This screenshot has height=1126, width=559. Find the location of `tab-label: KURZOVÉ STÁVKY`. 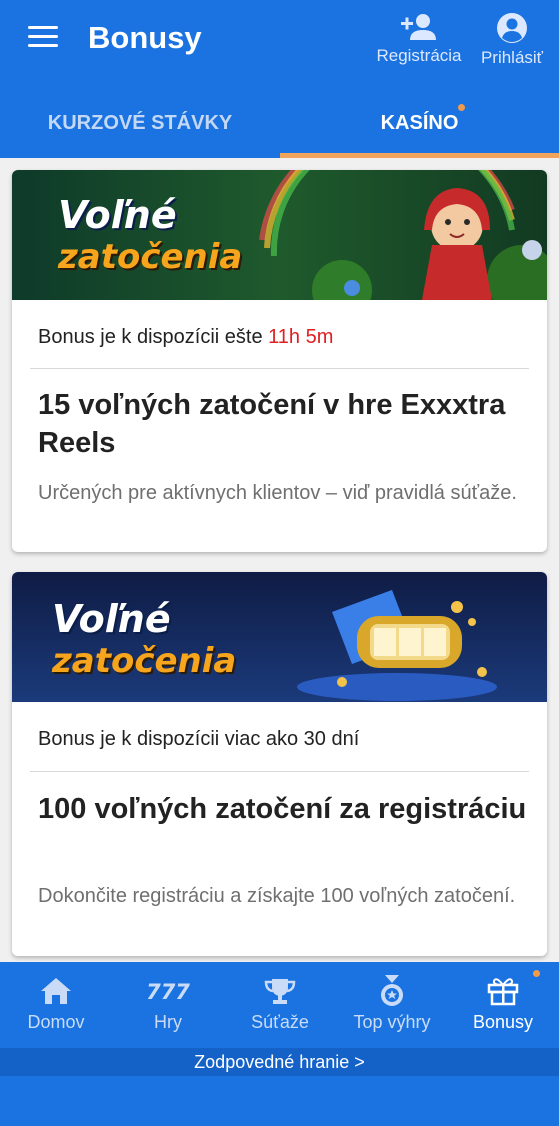

tab-label: KURZOVÉ STÁVKY is located at coordinates (140, 122).